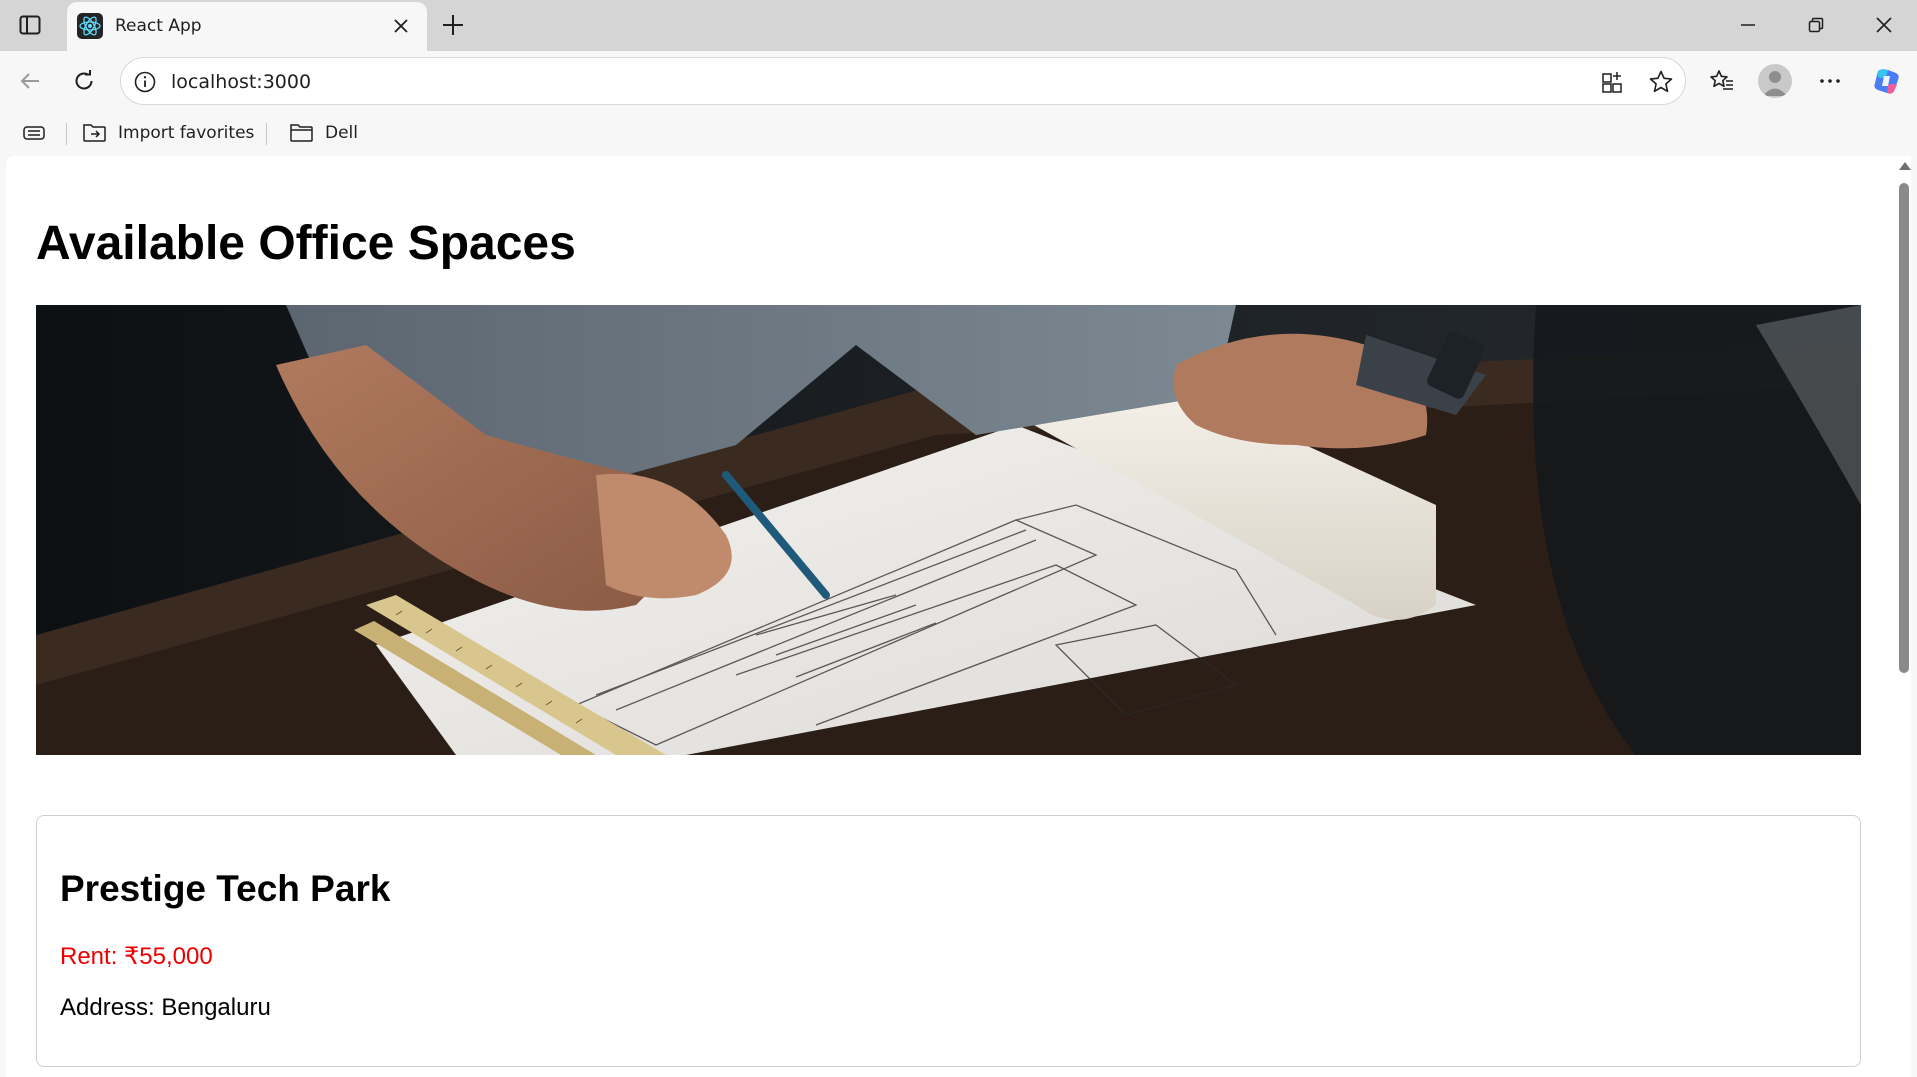 The height and width of the screenshot is (1077, 1917). I want to click on bookmark-label: Import favorites, so click(186, 133).